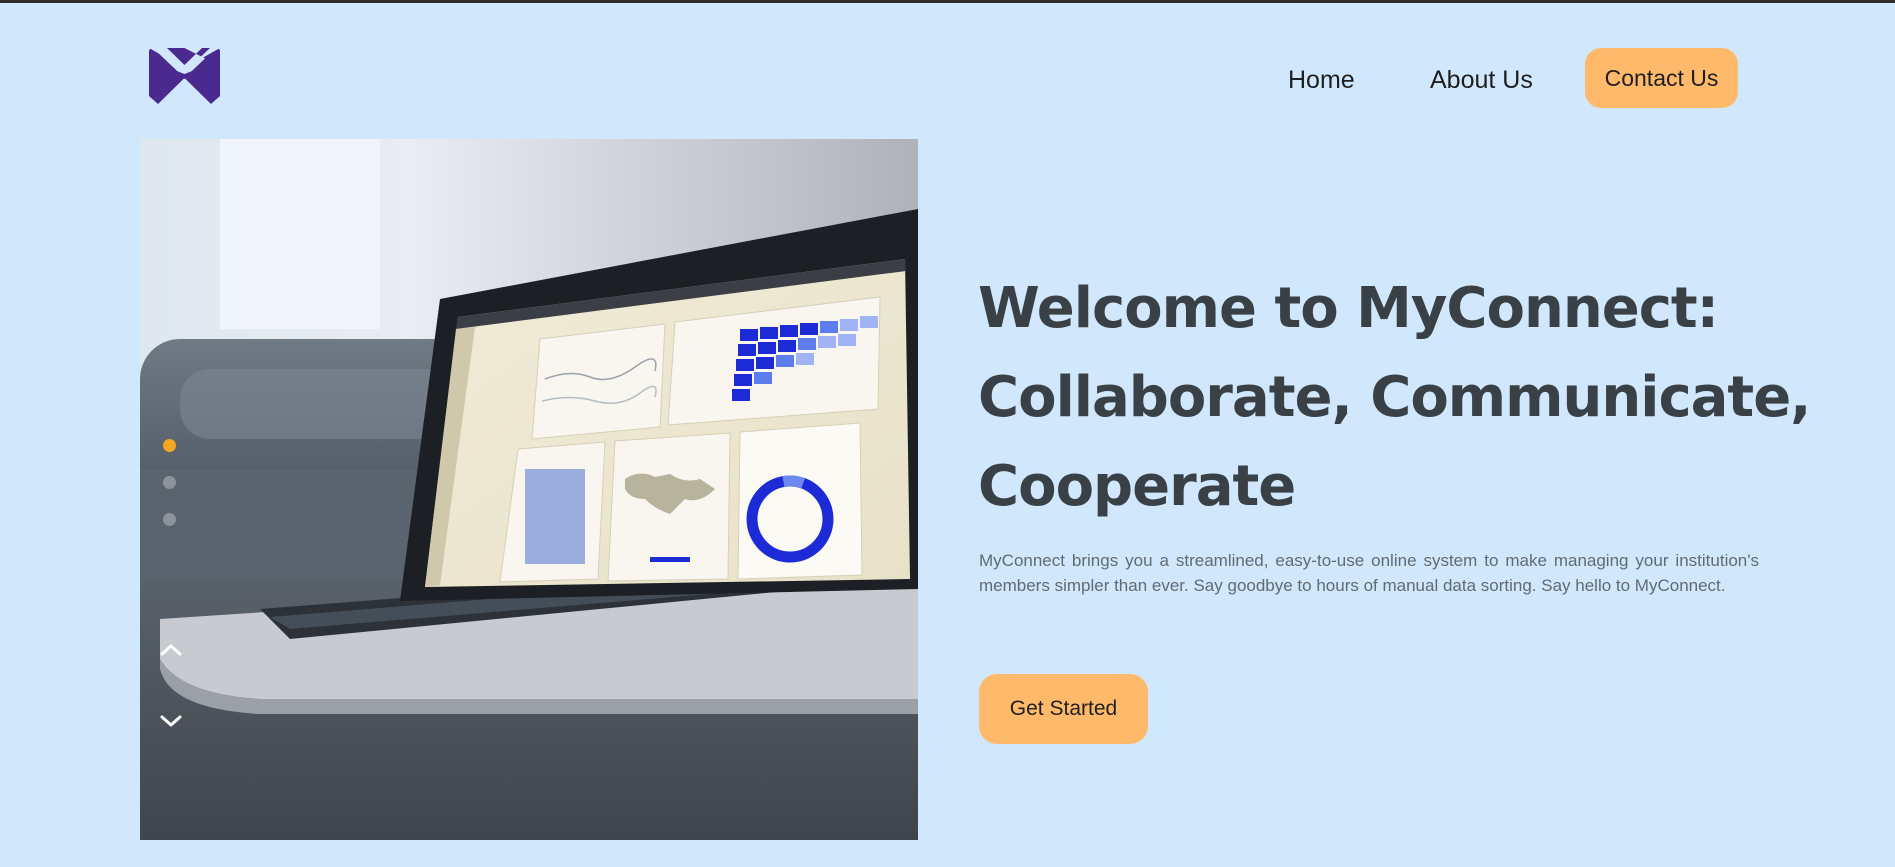 The height and width of the screenshot is (867, 1895). I want to click on nav-about-link: About Us, so click(1481, 80).